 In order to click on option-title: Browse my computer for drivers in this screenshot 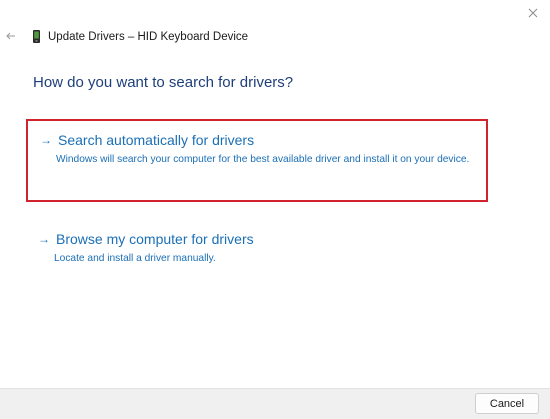, I will do `click(155, 239)`.